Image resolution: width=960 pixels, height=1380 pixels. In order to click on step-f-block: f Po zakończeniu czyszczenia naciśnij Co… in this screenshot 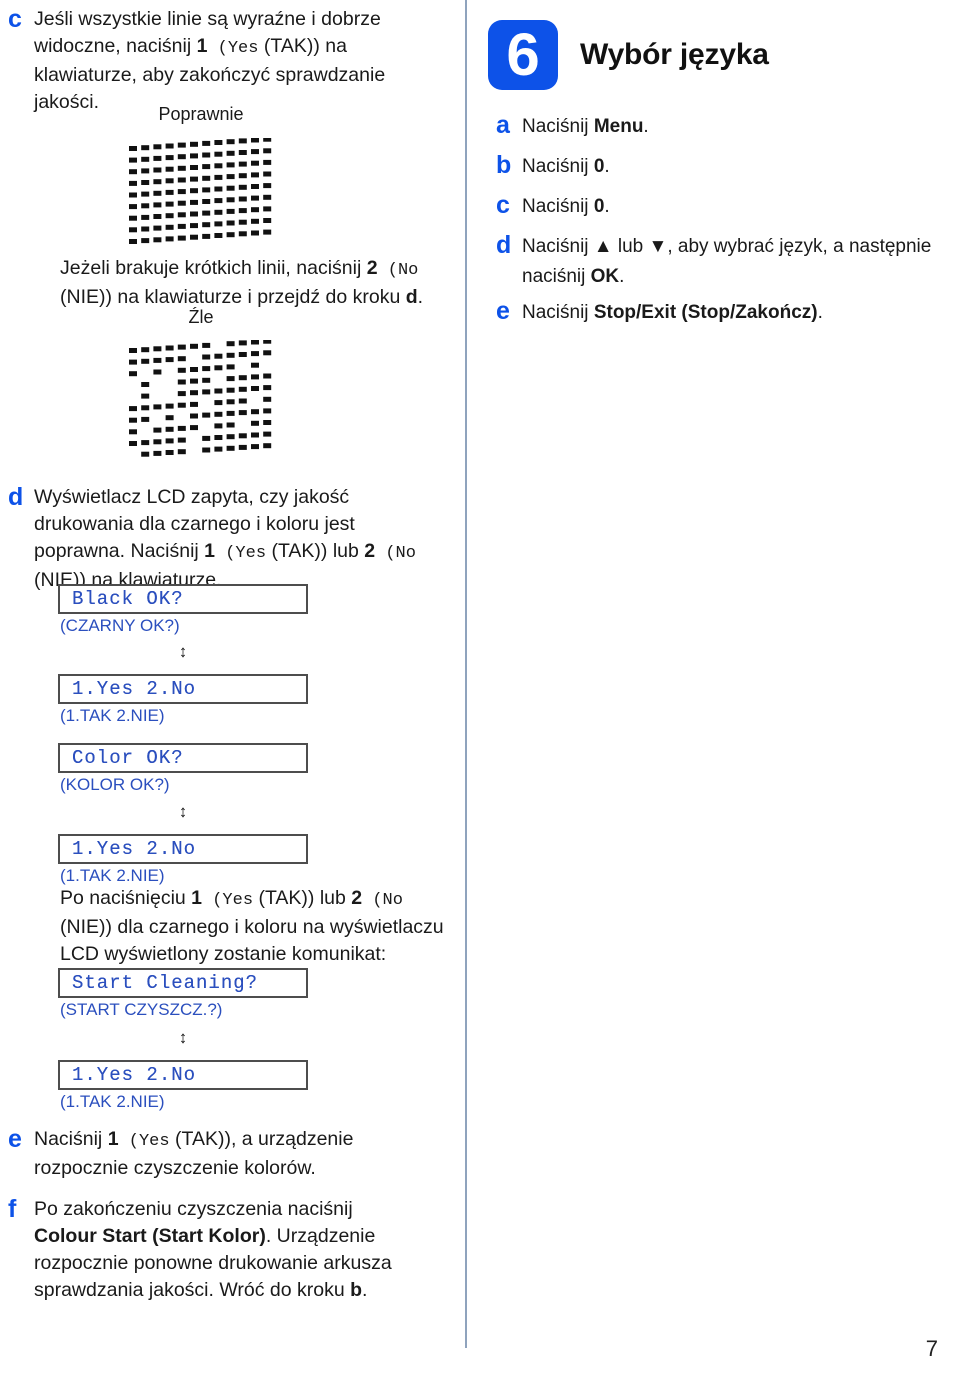, I will do `click(210, 1250)`.